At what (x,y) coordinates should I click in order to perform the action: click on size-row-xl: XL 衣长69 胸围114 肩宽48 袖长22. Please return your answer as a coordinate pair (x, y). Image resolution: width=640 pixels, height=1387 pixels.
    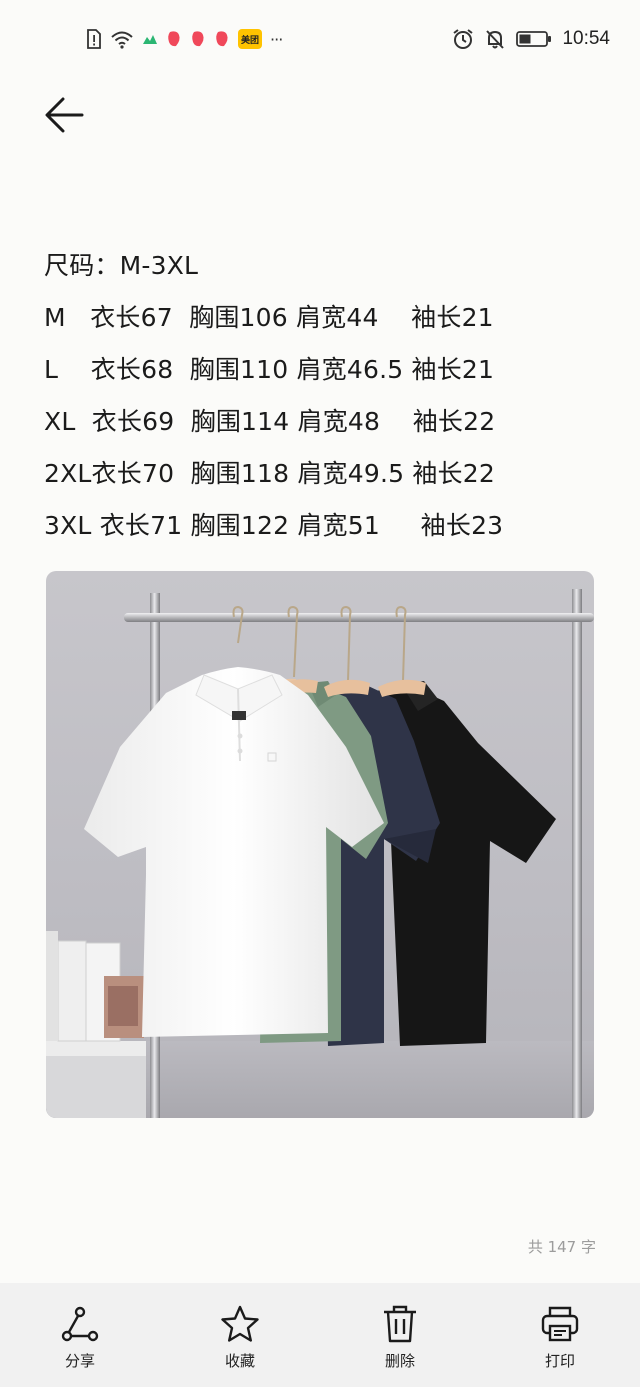
    Looking at the image, I should click on (270, 421).